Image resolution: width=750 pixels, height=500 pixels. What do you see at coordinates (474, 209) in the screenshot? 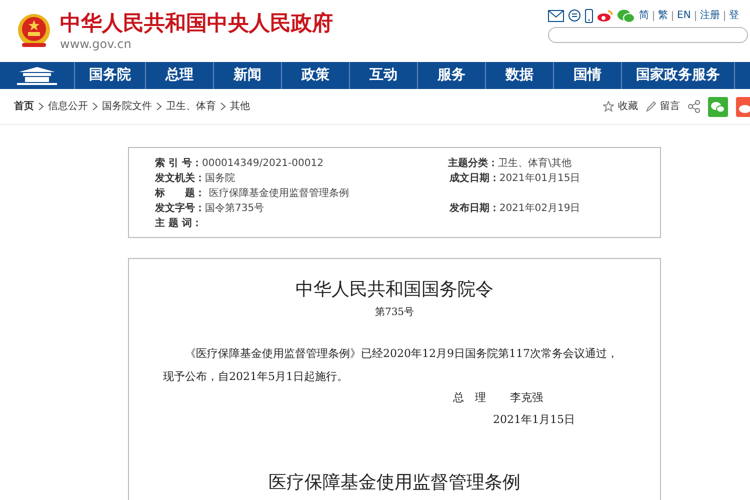
I see `field-label: 发布日期：` at bounding box center [474, 209].